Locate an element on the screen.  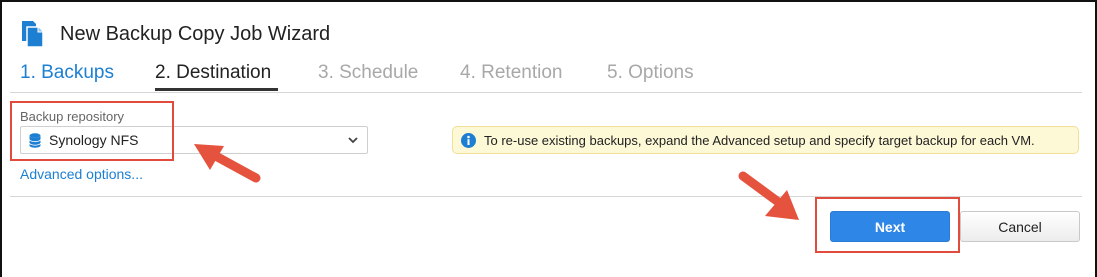
window-left-border is located at coordinates (1, 138).